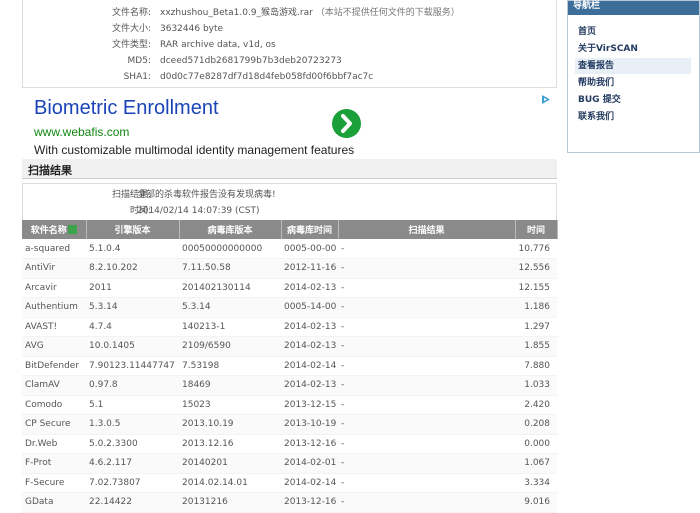 Image resolution: width=700 pixels, height=513 pixels. What do you see at coordinates (54, 424) in the screenshot?
I see `cell-software: CP Secure` at bounding box center [54, 424].